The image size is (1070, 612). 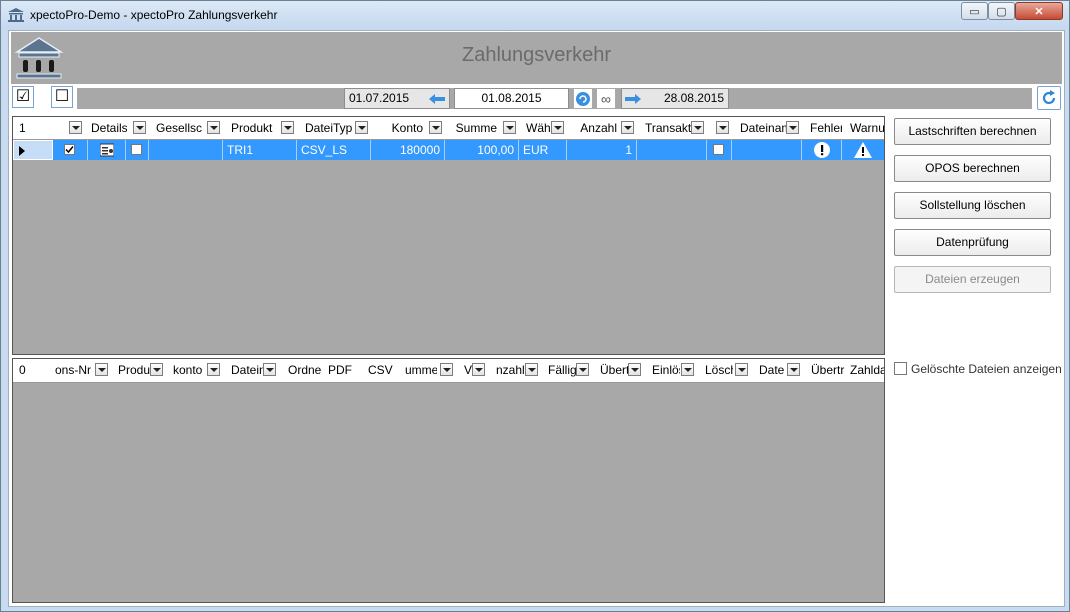 I want to click on details-cell, so click(x=107, y=150).